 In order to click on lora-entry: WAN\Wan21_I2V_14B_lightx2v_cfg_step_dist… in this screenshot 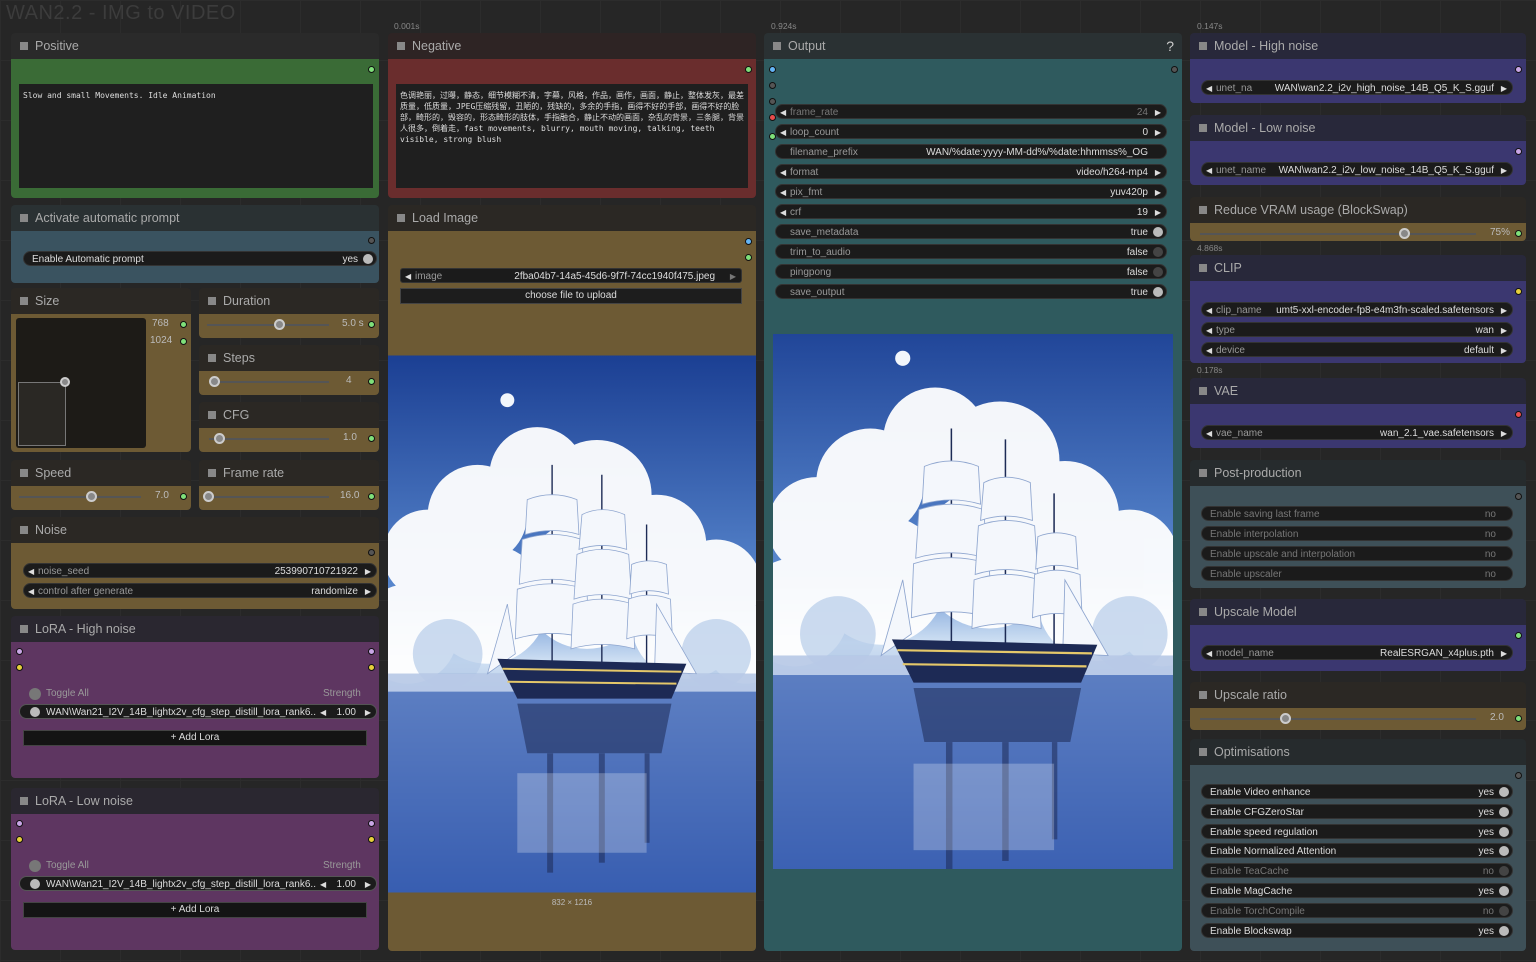, I will do `click(198, 711)`.